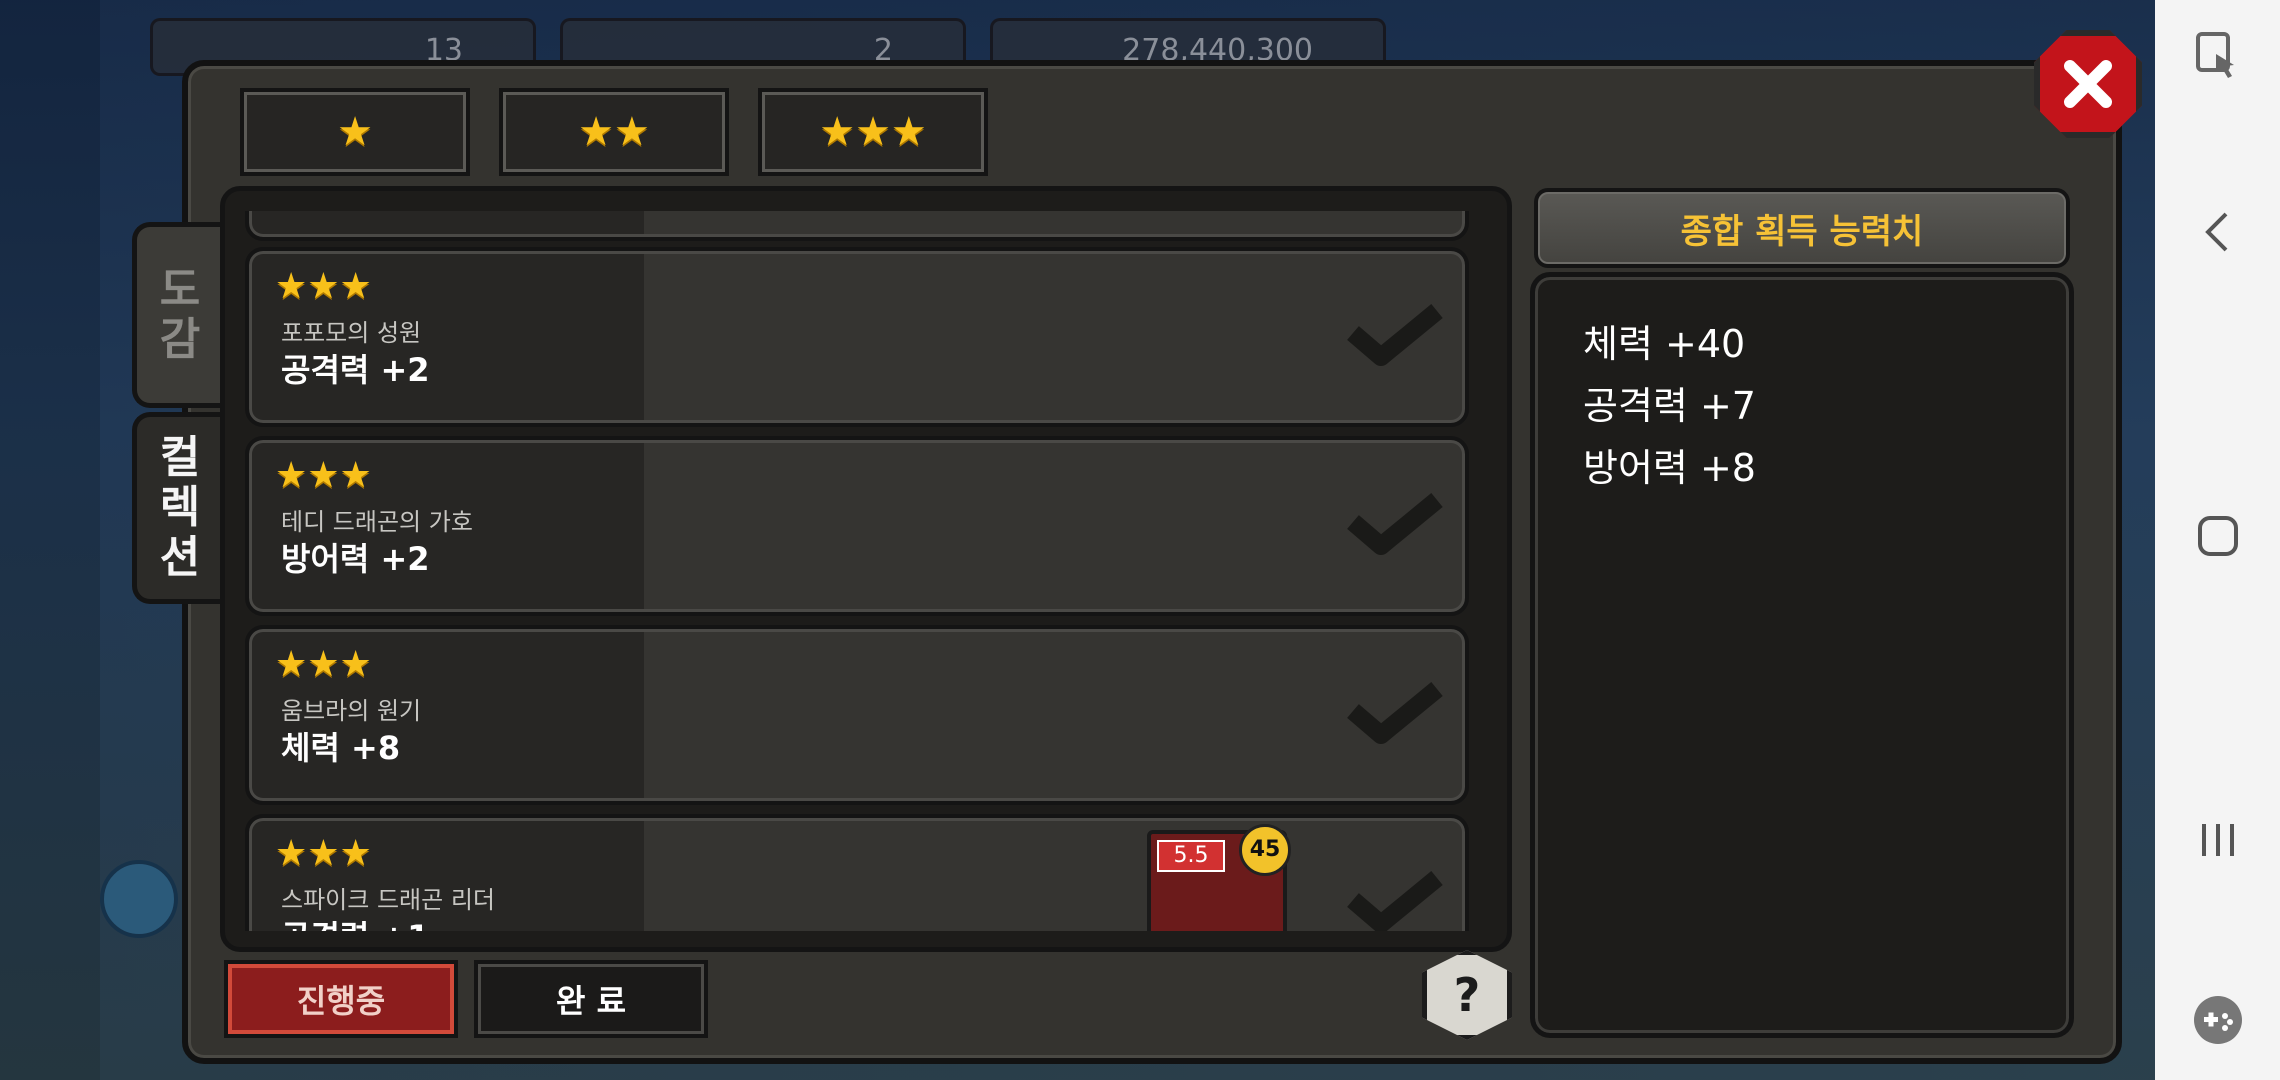  I want to click on list-item: ★★★ 스파이크 드래곤 리더 공격력 +1 5.5 45, so click(857, 872).